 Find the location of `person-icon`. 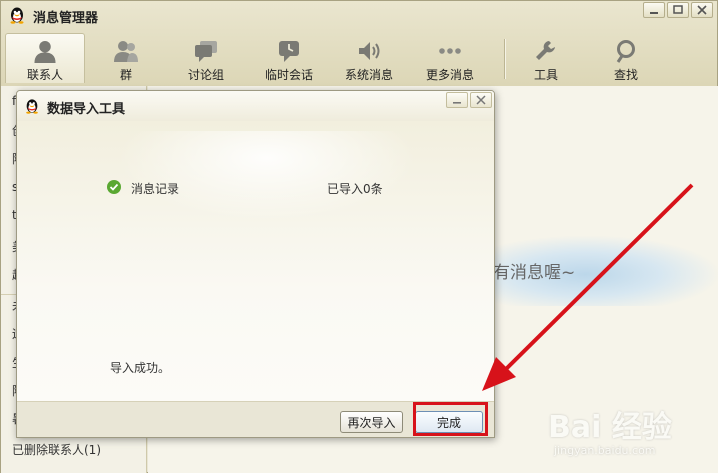

person-icon is located at coordinates (45, 51).